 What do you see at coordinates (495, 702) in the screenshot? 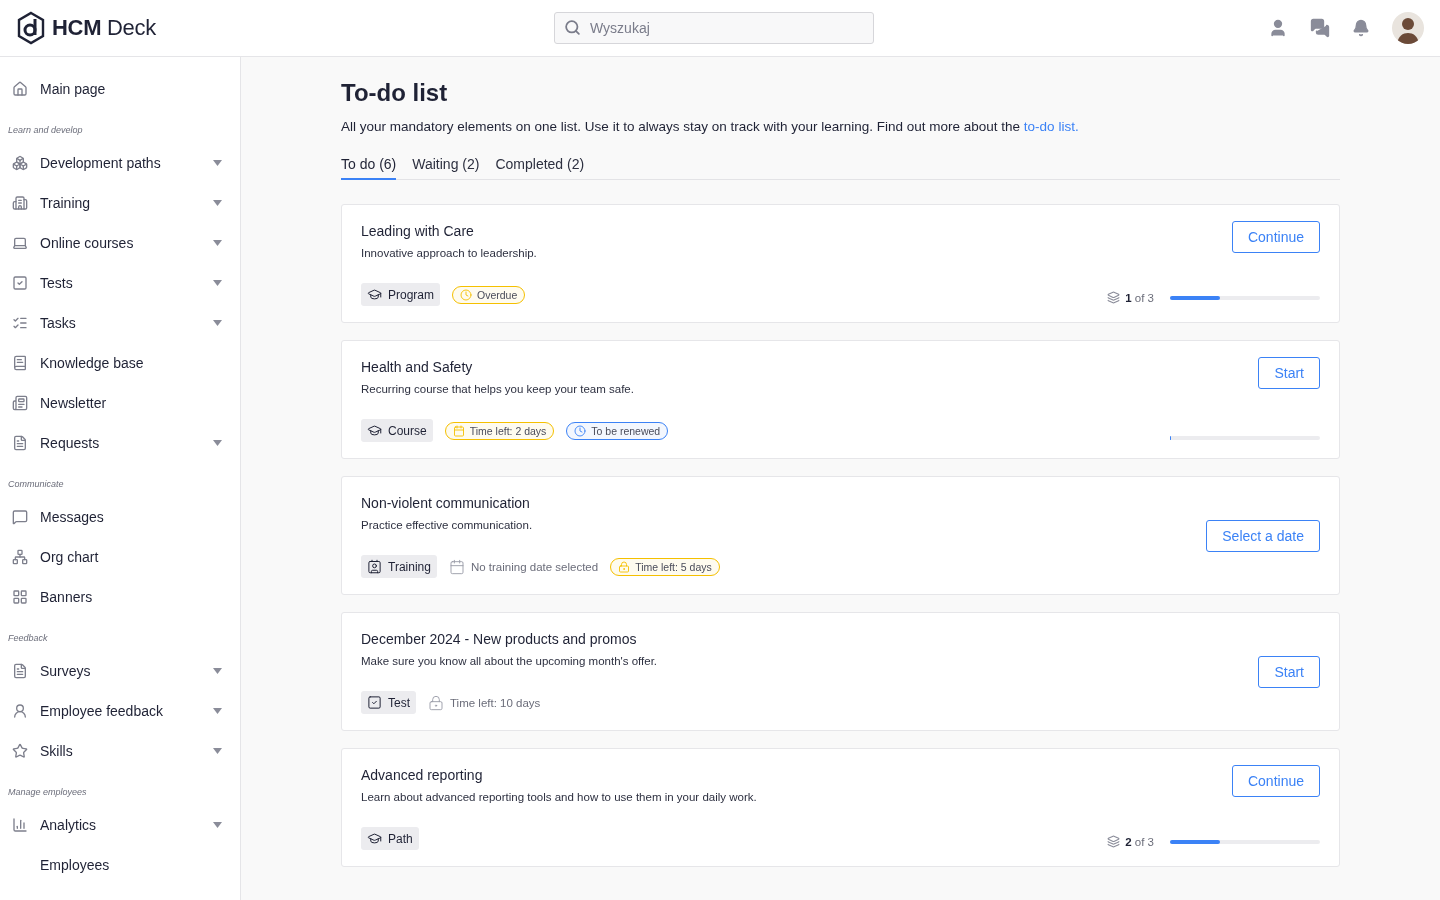
I see `status-text: Time left: 10 days` at bounding box center [495, 702].